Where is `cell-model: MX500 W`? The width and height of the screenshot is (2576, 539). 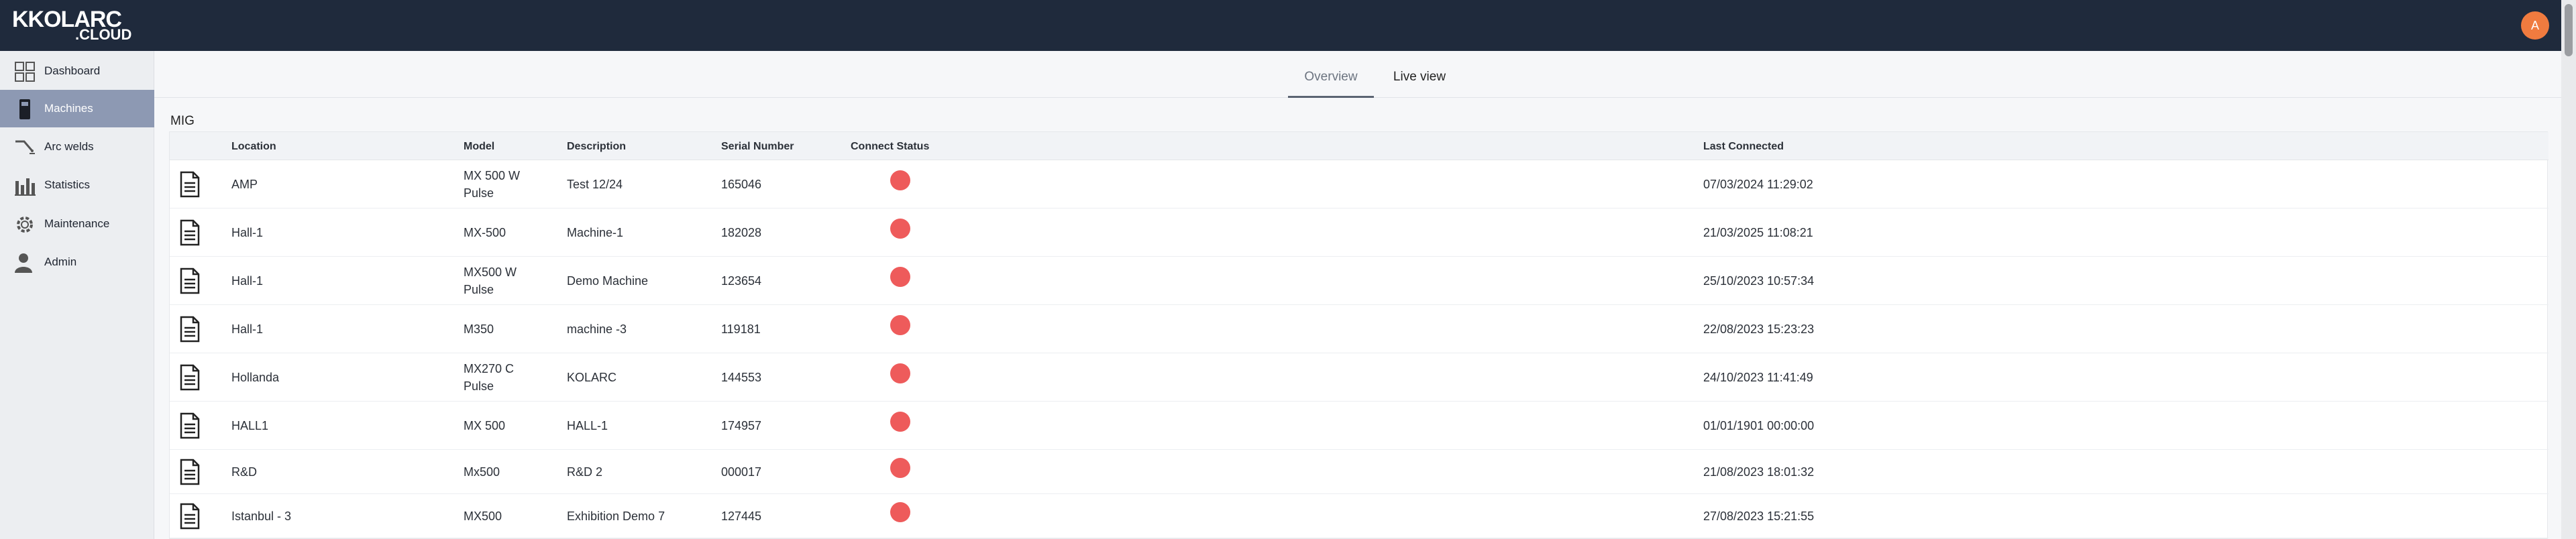
cell-model: MX500 W is located at coordinates (490, 272).